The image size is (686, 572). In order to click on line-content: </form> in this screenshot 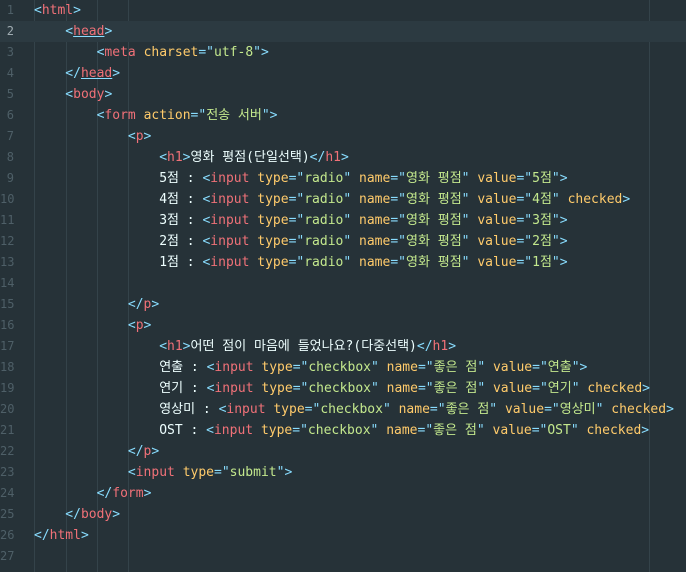, I will do `click(124, 493)`.